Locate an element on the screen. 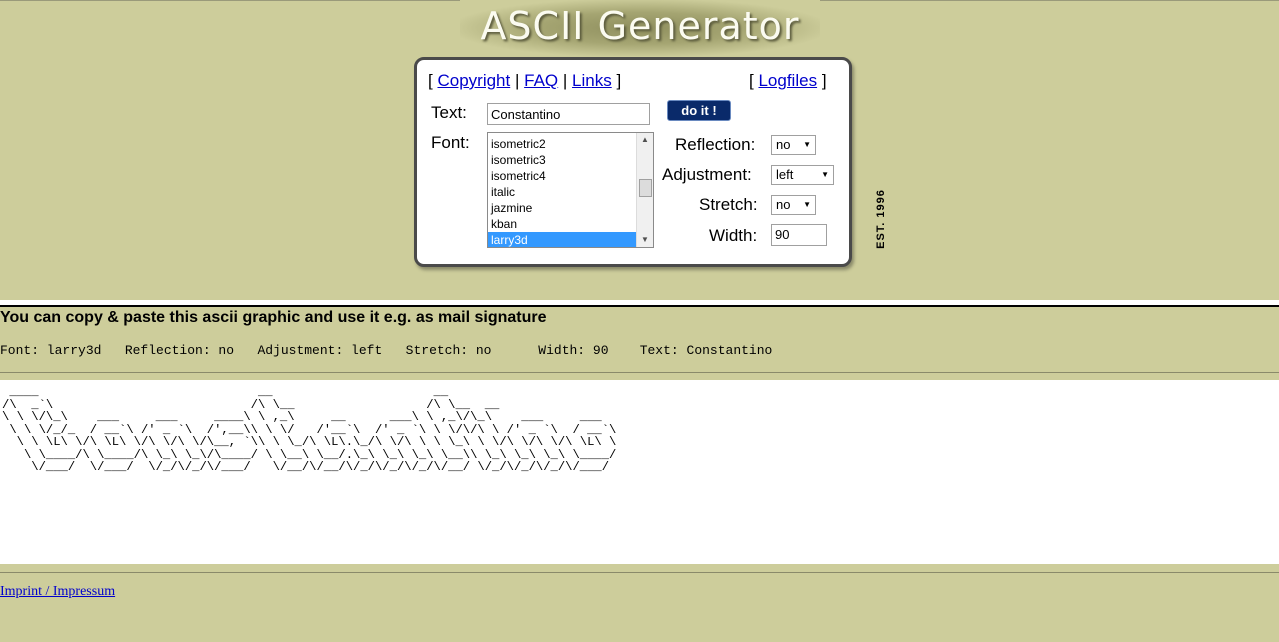 This screenshot has height=642, width=1279. font-option: isometric3 is located at coordinates (562, 160).